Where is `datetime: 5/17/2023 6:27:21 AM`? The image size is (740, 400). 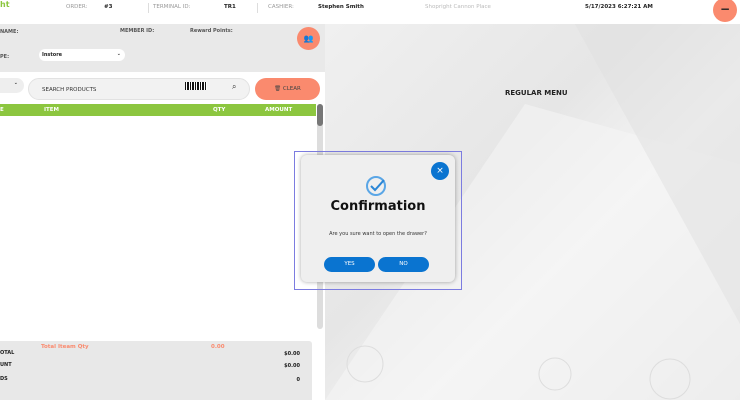 datetime: 5/17/2023 6:27:21 AM is located at coordinates (619, 7).